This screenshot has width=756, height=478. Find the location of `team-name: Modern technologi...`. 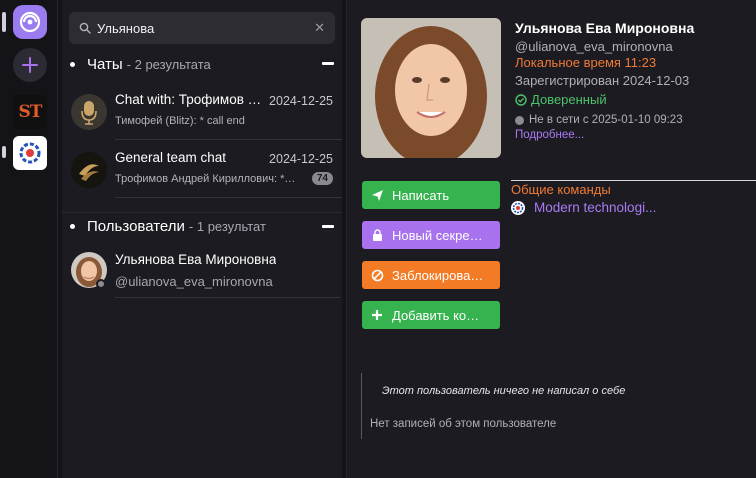

team-name: Modern technologi... is located at coordinates (595, 207).